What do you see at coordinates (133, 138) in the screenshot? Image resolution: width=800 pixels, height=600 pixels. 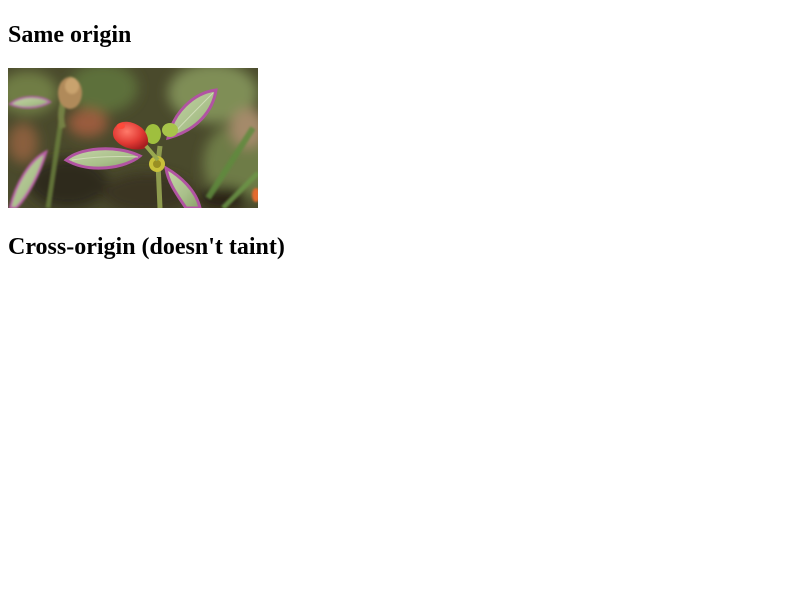 I see `plant-with-red-bud-photo` at bounding box center [133, 138].